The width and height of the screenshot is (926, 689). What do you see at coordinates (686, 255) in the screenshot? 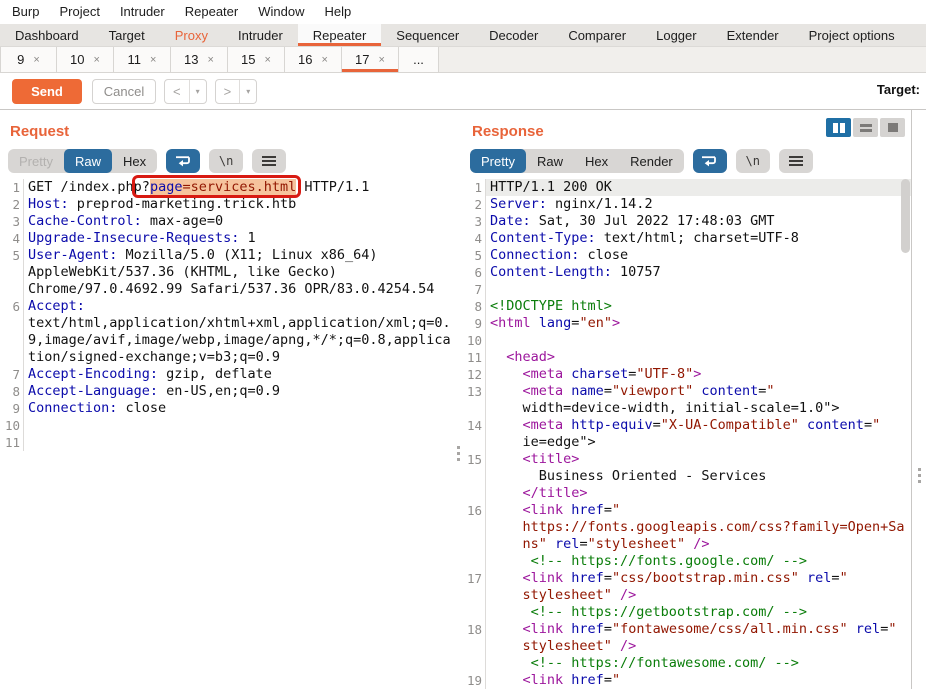
I see `code-line: 5 Connection: close` at bounding box center [686, 255].